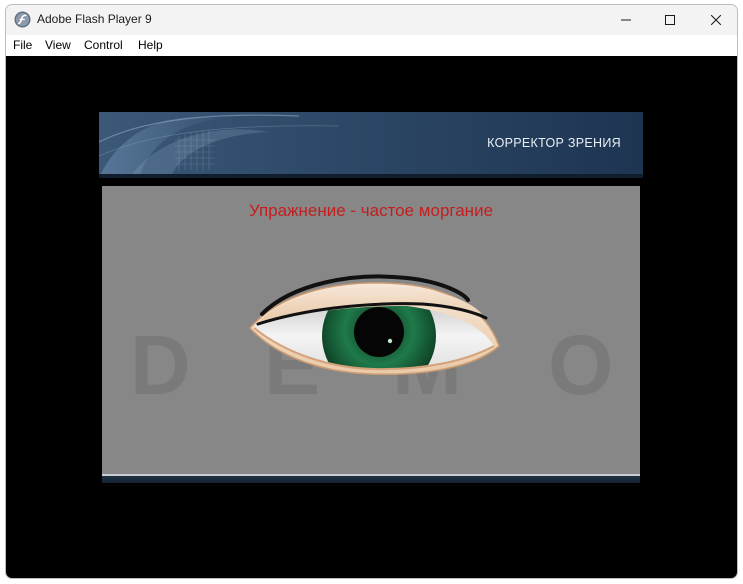 This screenshot has height=584, width=743. I want to click on window-title: Adobe Flash Player 9, so click(94, 19).